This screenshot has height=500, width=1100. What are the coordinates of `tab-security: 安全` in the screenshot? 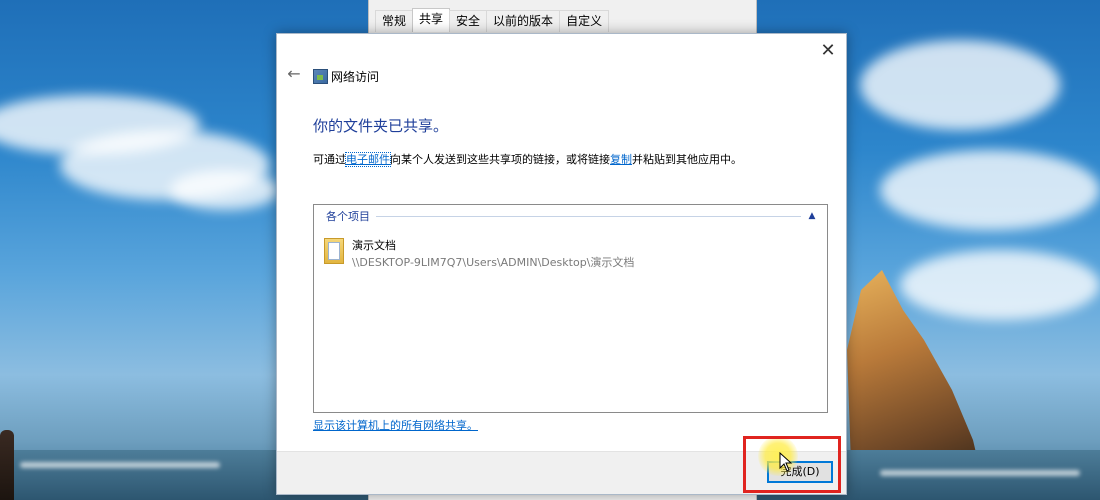 It's located at (468, 21).